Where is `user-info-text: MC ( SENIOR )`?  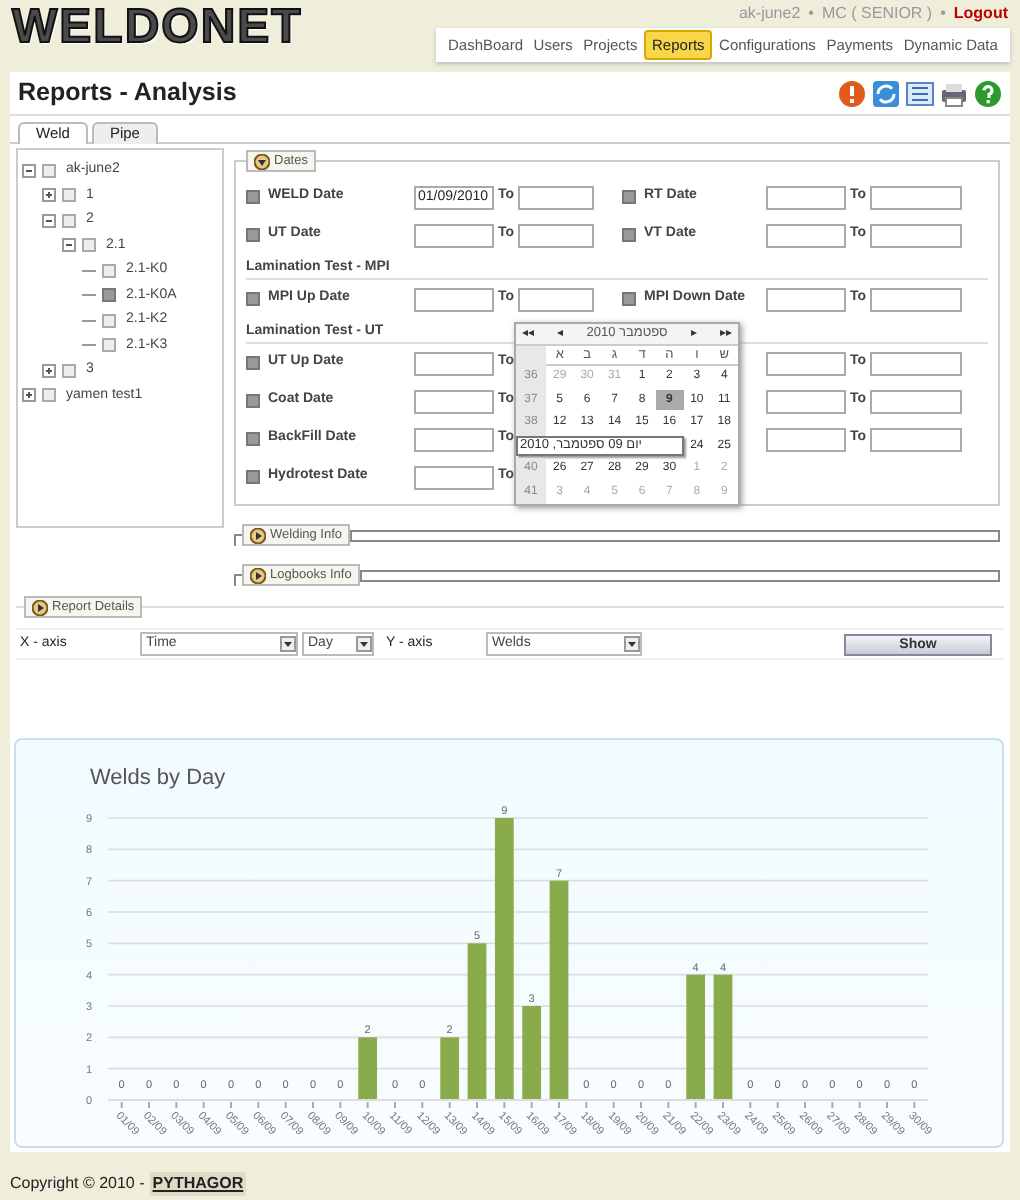 user-info-text: MC ( SENIOR ) is located at coordinates (877, 14).